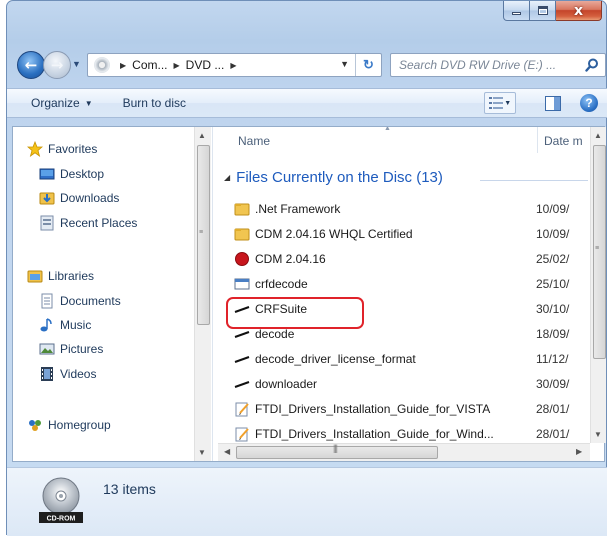 The height and width of the screenshot is (536, 607). Describe the element at coordinates (516, 11) in the screenshot. I see `minimize-button` at that location.